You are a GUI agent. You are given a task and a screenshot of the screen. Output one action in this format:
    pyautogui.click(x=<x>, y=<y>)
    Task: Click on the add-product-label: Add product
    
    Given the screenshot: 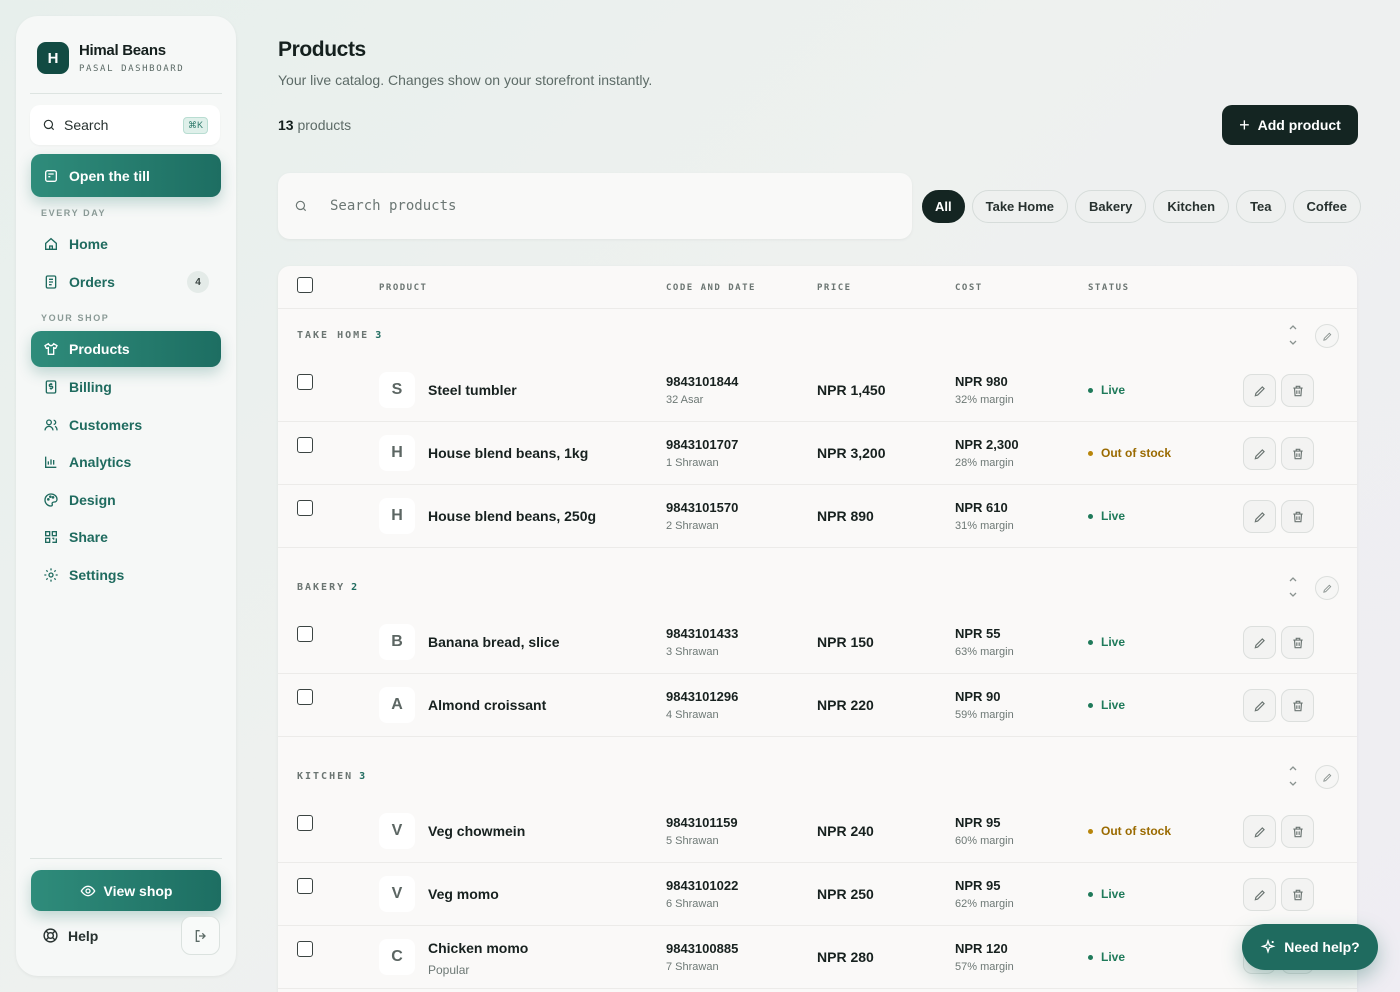 What is the action you would take?
    pyautogui.click(x=1299, y=125)
    